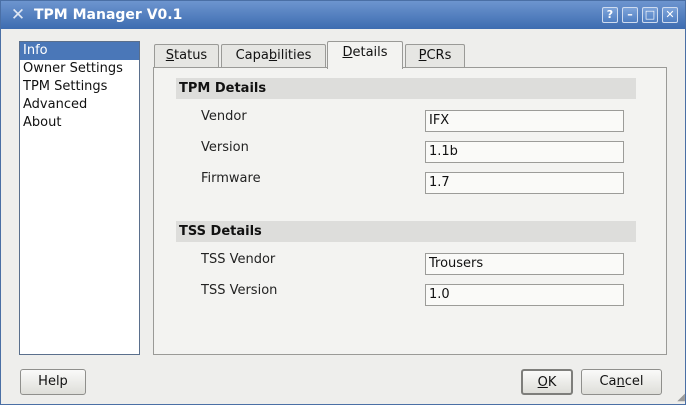 Image resolution: width=693 pixels, height=411 pixels. I want to click on tss-version-field: 1.0, so click(524, 295).